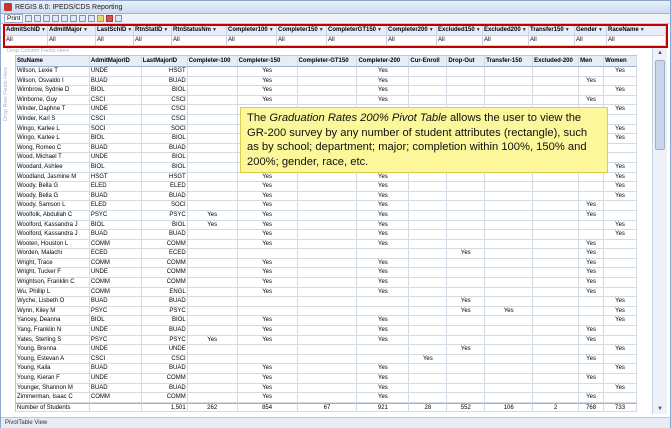 Image resolution: width=671 pixels, height=428 pixels. Describe the element at coordinates (38, 18) in the screenshot. I see `sort-icon` at that location.